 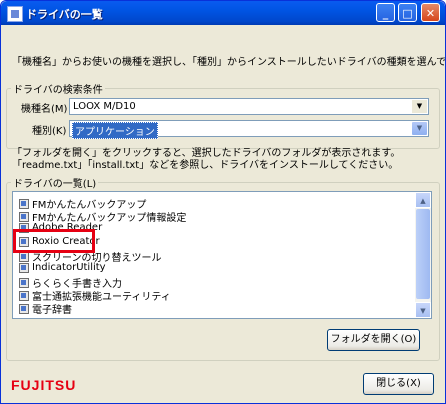 I want to click on type-select-value: アプリケーション, so click(x=115, y=130).